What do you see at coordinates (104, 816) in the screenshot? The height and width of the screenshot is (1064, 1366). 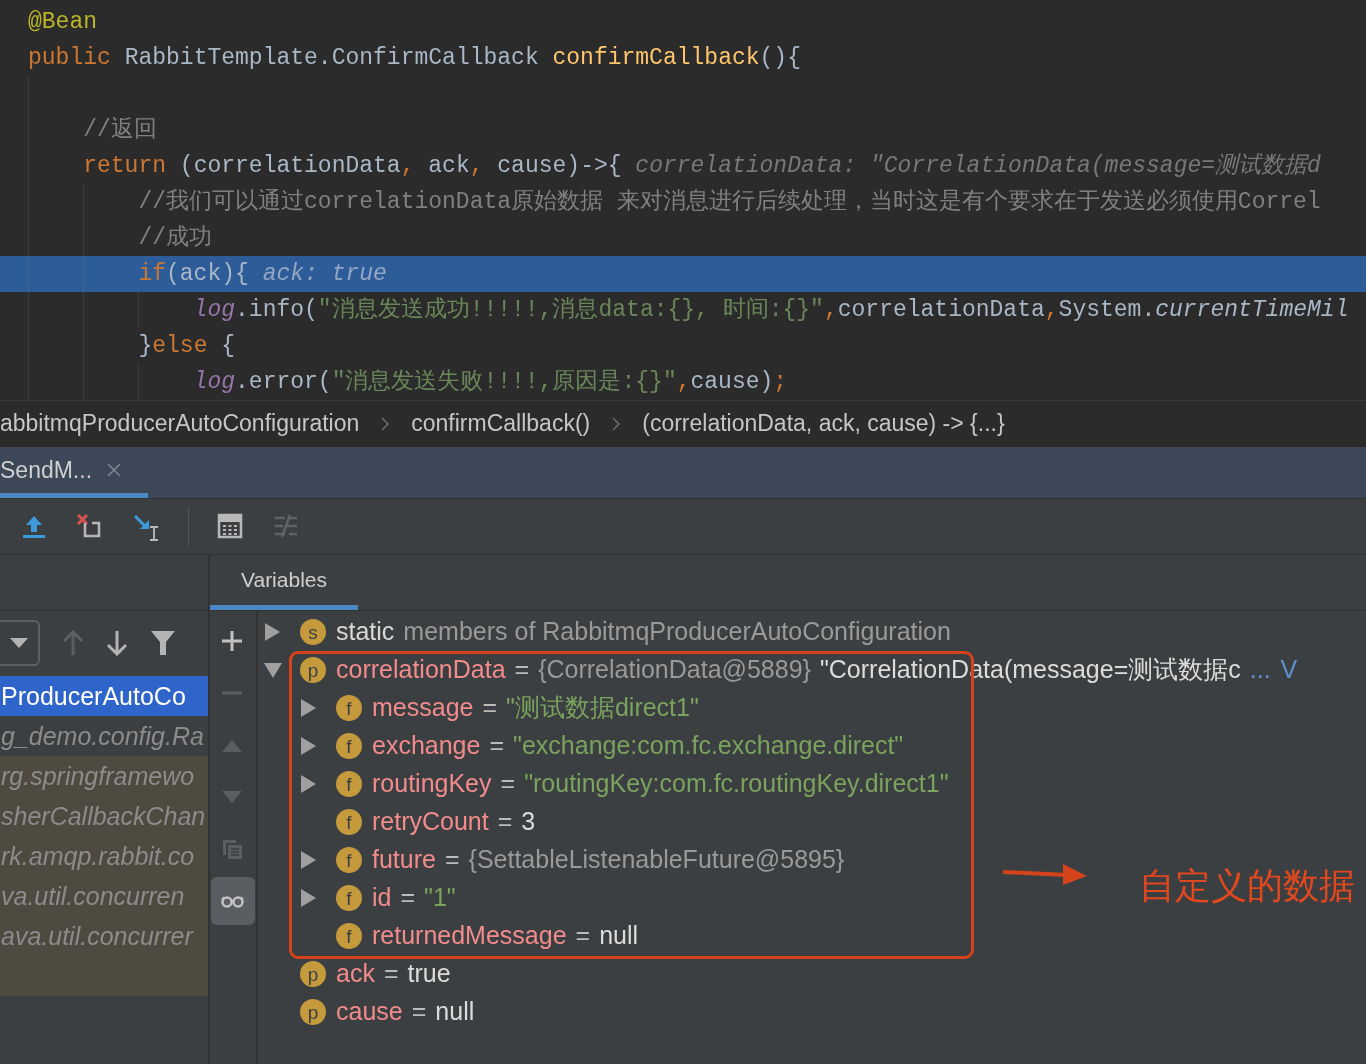 I see `stack-frame: sherCallbackChan` at bounding box center [104, 816].